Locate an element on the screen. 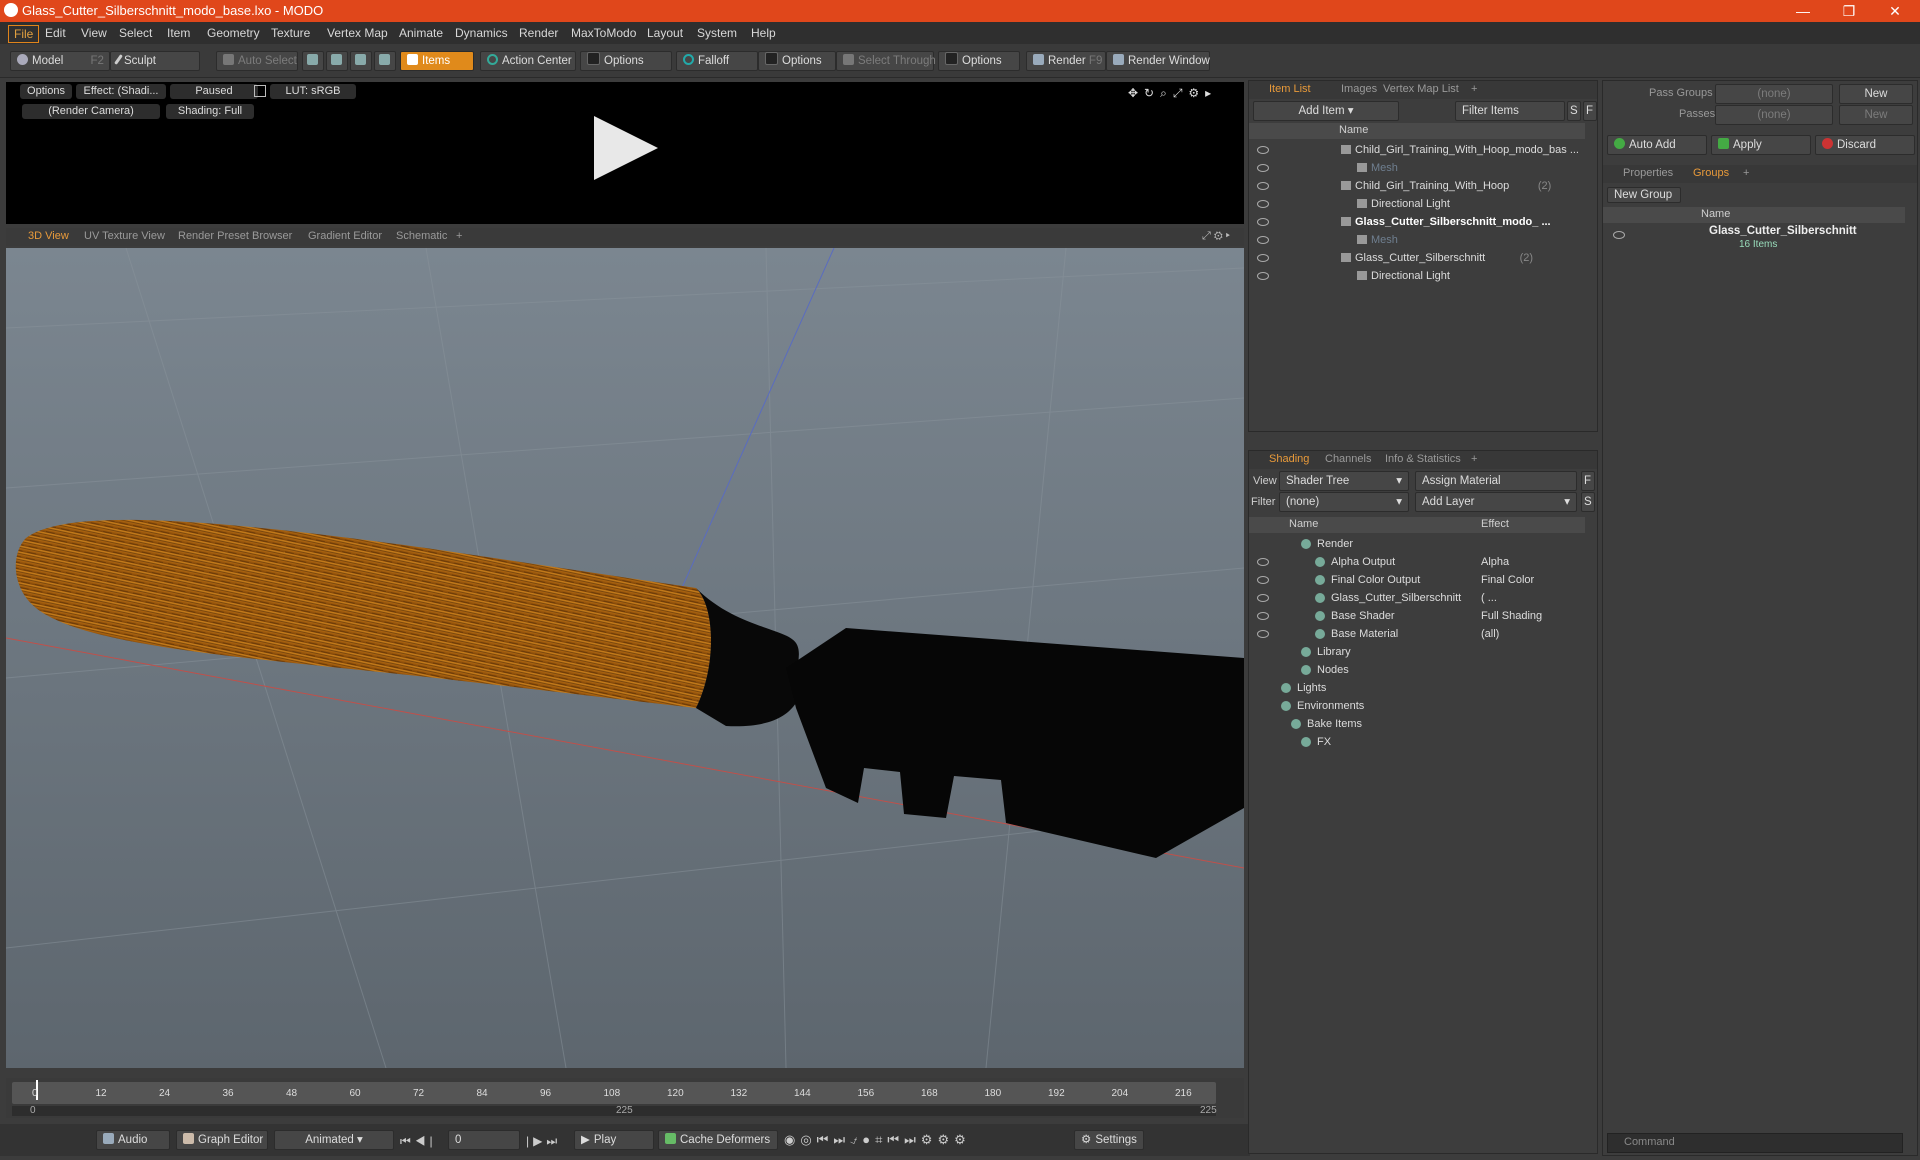  shading-dropdown: Shading: Full is located at coordinates (210, 111).